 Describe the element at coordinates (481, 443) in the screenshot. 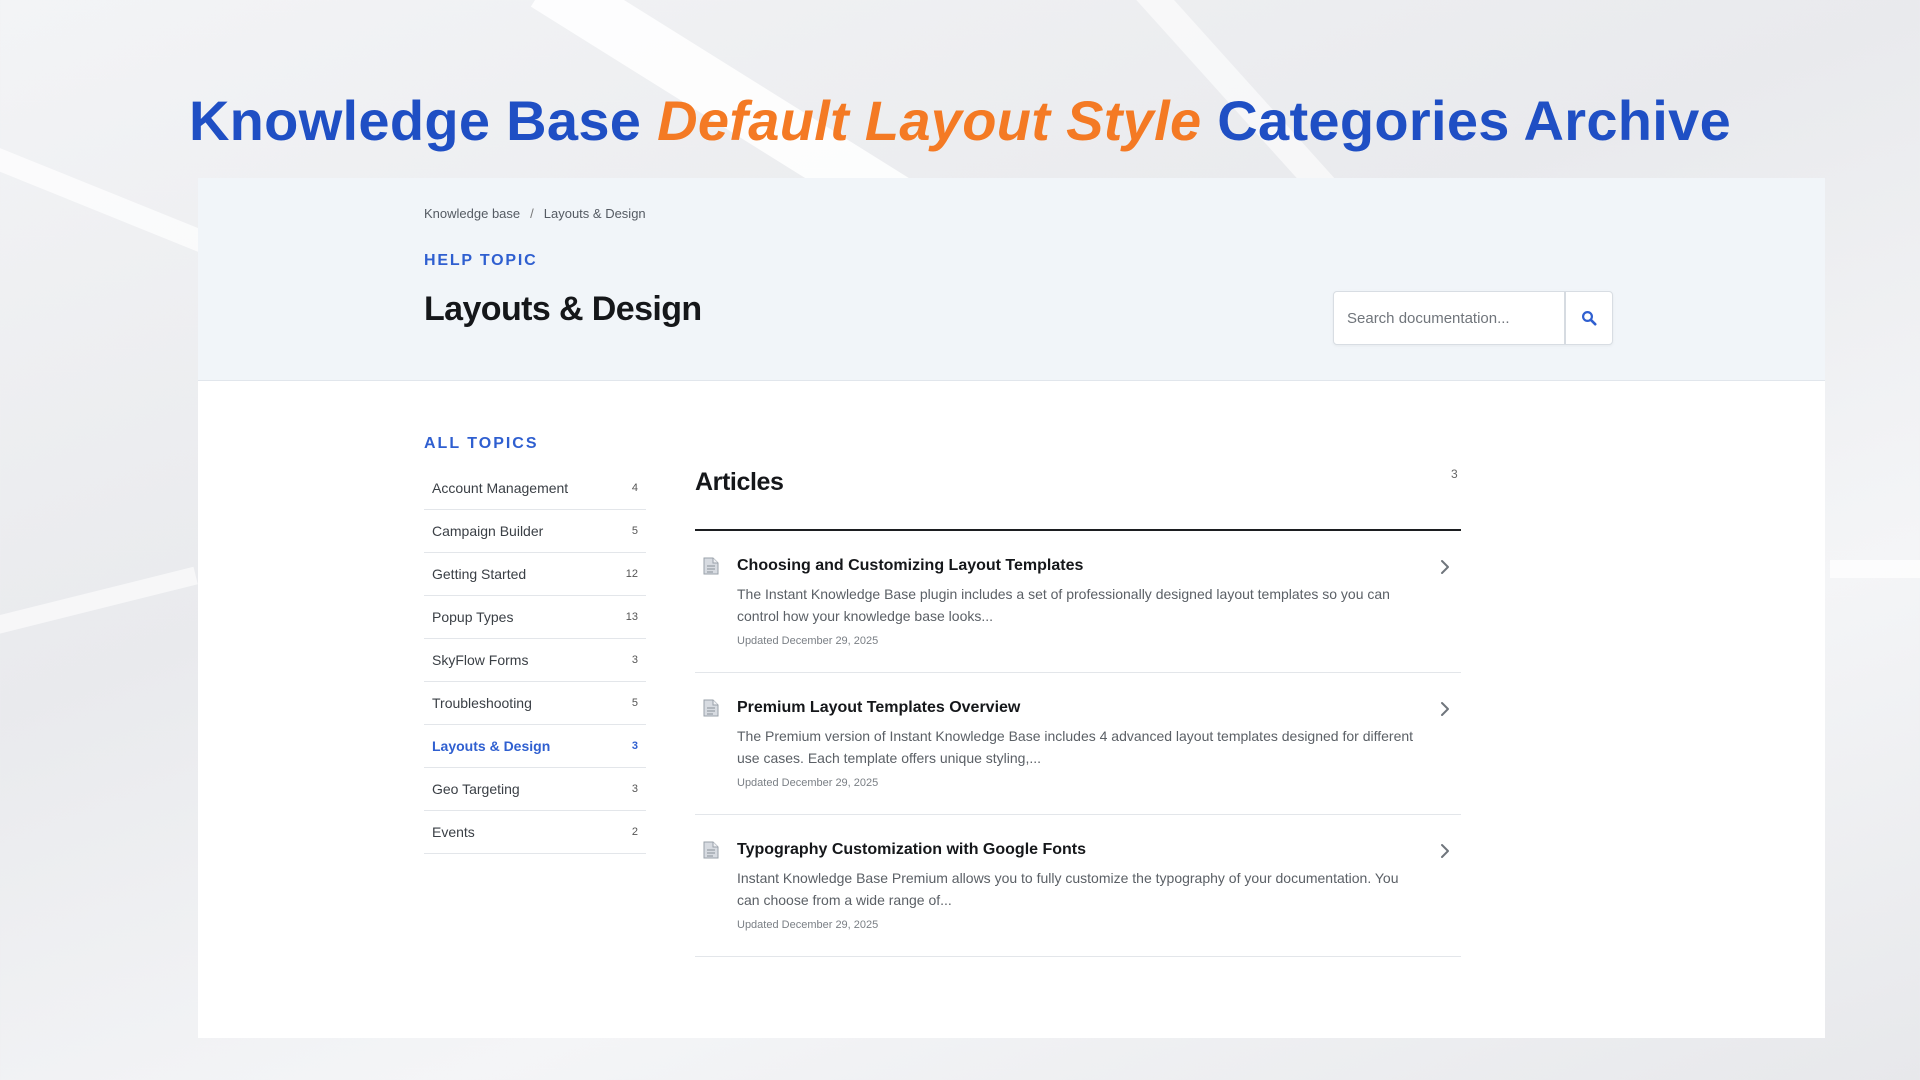

I see `sidebar-heading: ALL TOPICS` at that location.